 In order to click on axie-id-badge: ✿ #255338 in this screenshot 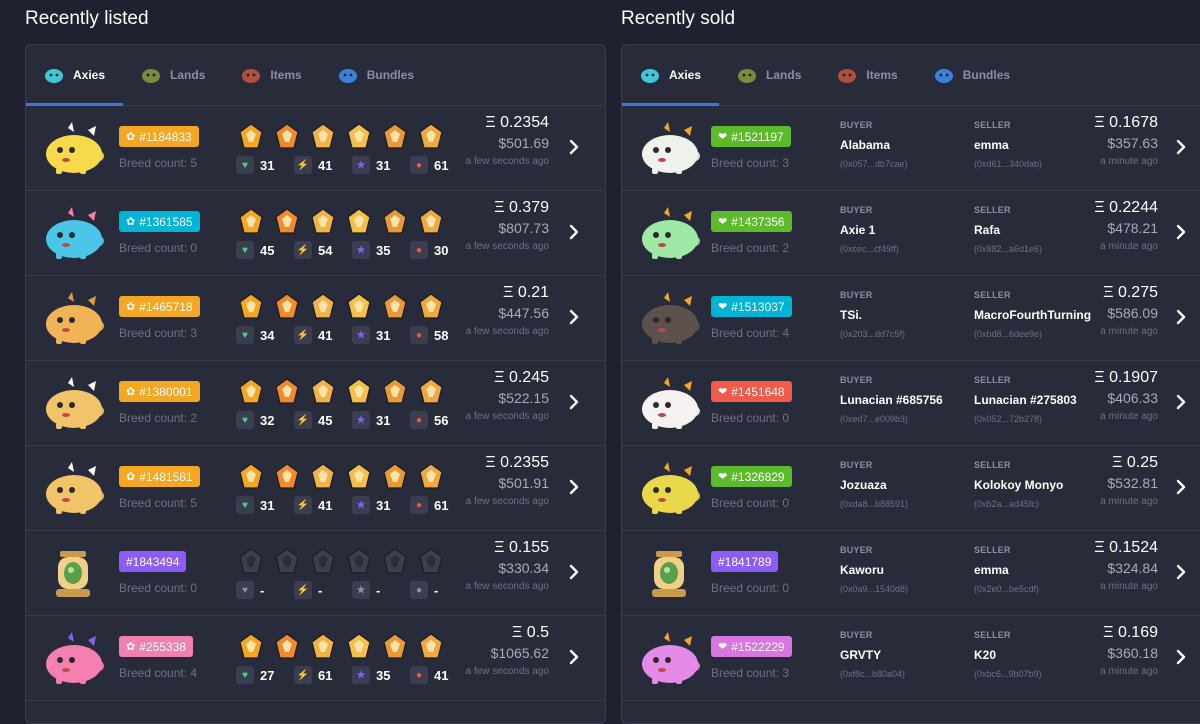, I will do `click(156, 646)`.